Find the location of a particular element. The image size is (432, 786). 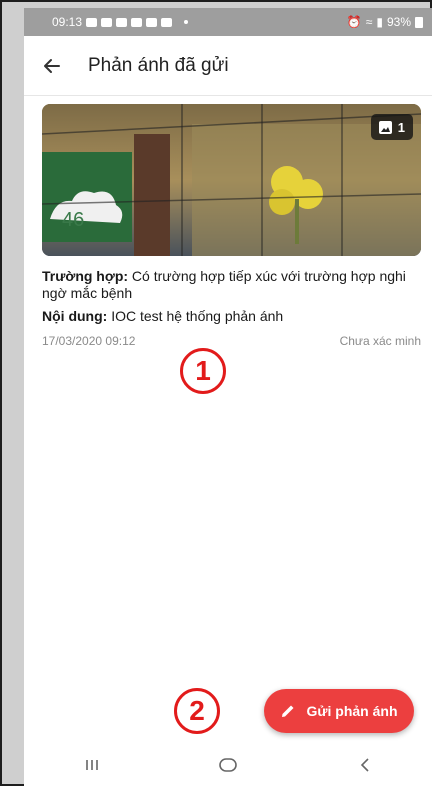

page-title: Phản ánh đã gửi is located at coordinates (158, 65).